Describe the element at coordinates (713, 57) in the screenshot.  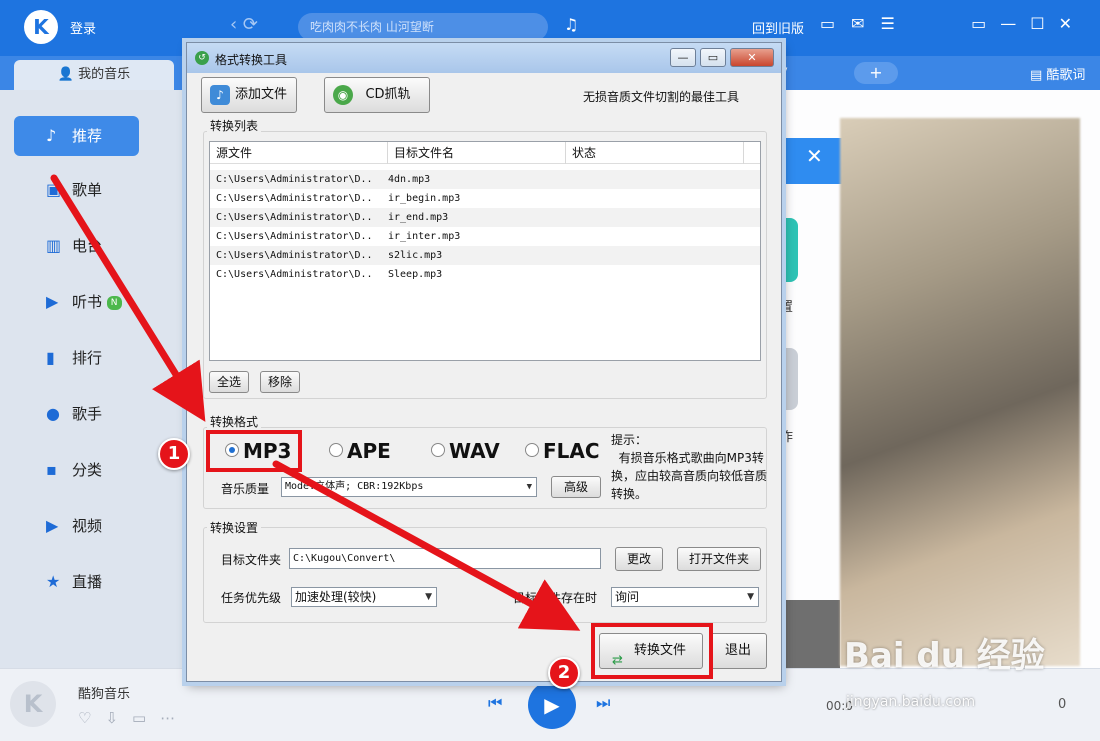
I see `maximize-button: ▭` at that location.